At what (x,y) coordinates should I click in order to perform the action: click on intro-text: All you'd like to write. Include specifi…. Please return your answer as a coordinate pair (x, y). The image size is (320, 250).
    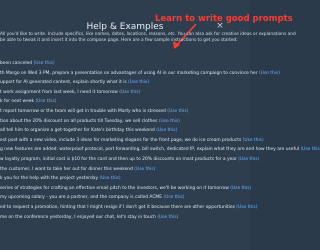
    Looking at the image, I should click on (148, 37).